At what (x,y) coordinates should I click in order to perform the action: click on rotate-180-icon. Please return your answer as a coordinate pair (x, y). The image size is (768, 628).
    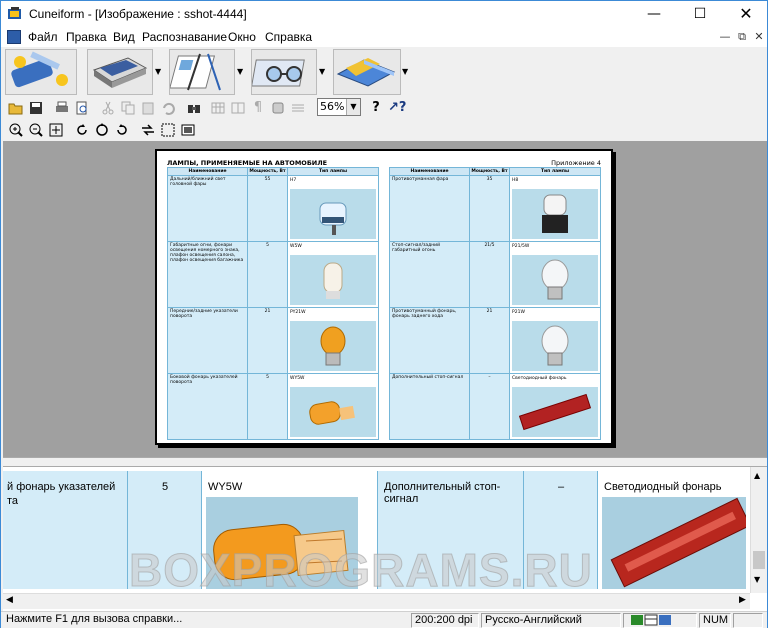
    Looking at the image, I should click on (102, 130).